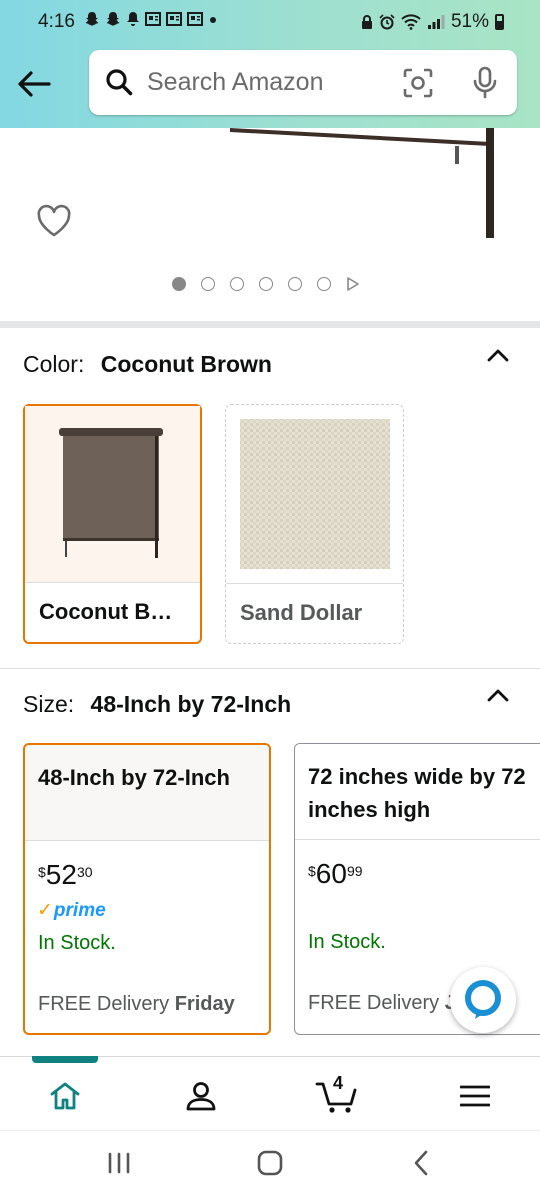 The width and height of the screenshot is (540, 1200). I want to click on signal-icon, so click(436, 22).